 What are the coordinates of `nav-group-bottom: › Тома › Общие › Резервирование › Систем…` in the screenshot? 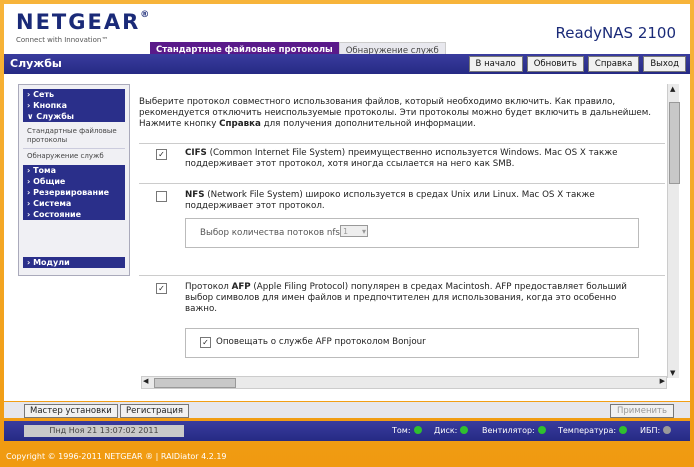 It's located at (74, 192).